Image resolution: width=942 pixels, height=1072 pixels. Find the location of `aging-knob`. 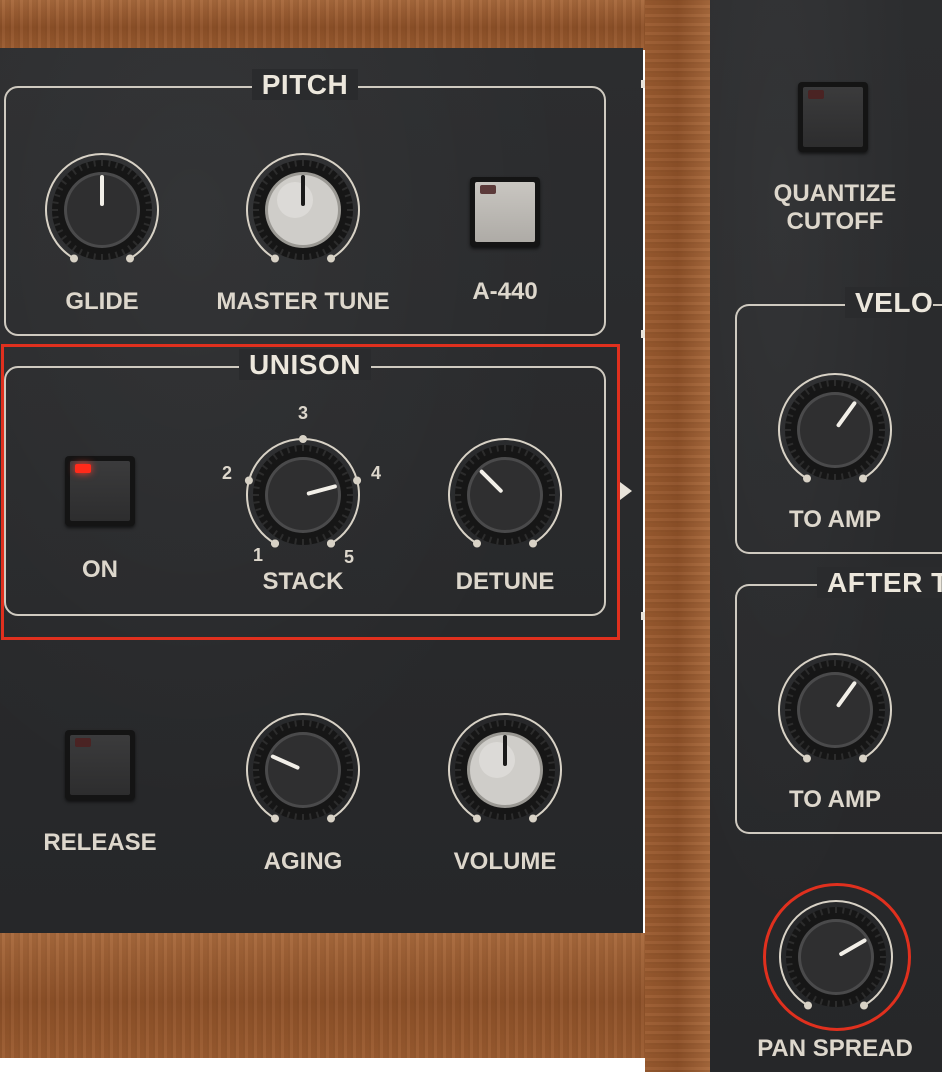

aging-knob is located at coordinates (303, 770).